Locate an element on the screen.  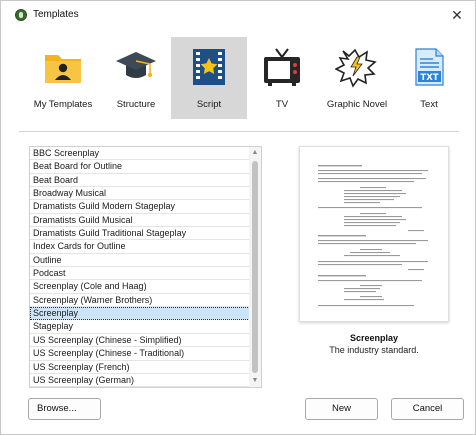
txt-file-icon: TXT is located at coordinates (429, 67).